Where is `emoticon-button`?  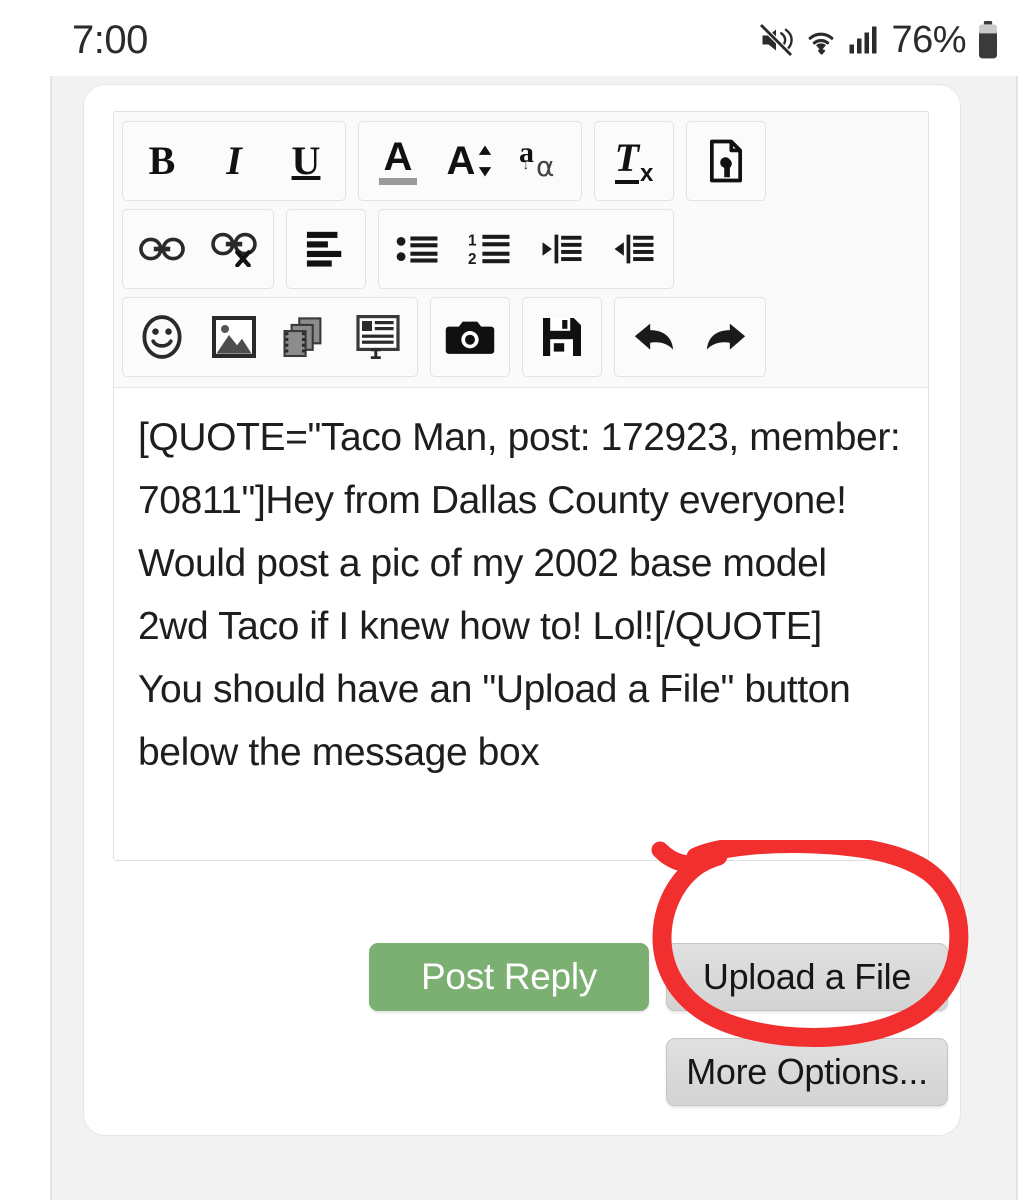
emoticon-button is located at coordinates (162, 337).